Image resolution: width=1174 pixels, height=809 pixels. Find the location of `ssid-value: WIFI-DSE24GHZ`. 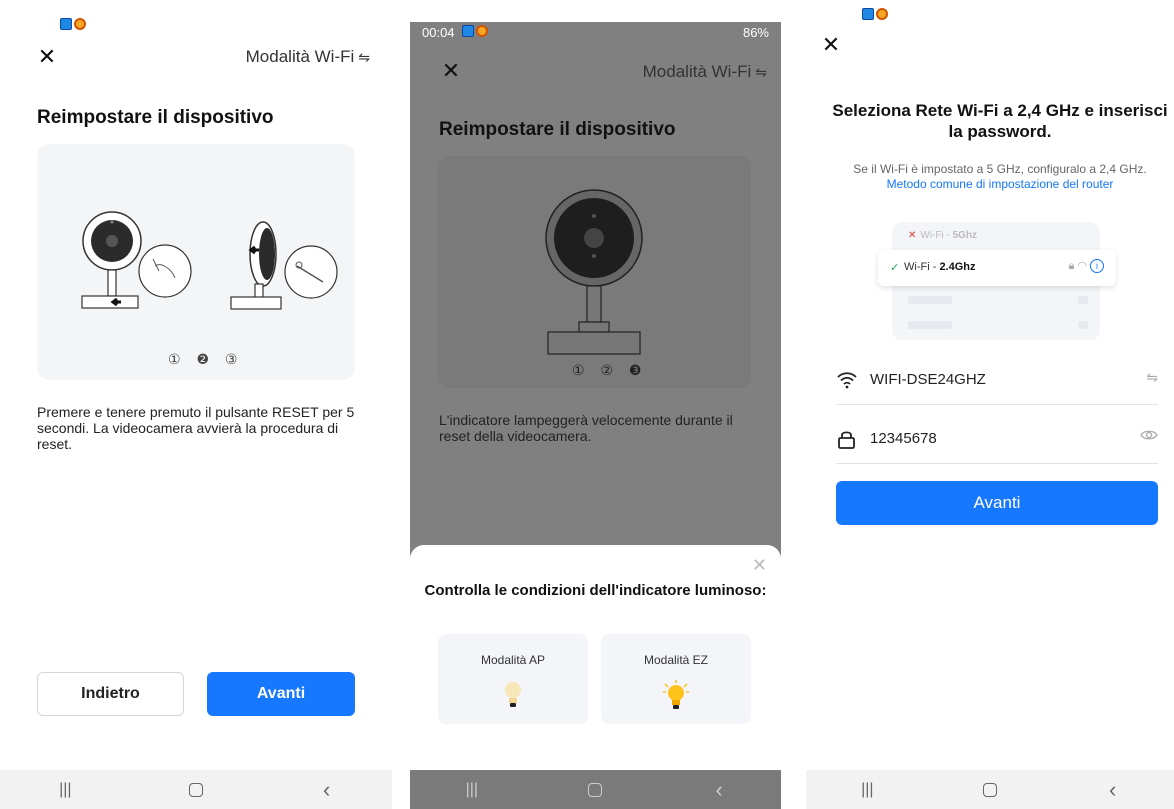

ssid-value: WIFI-DSE24GHZ is located at coordinates (928, 379).